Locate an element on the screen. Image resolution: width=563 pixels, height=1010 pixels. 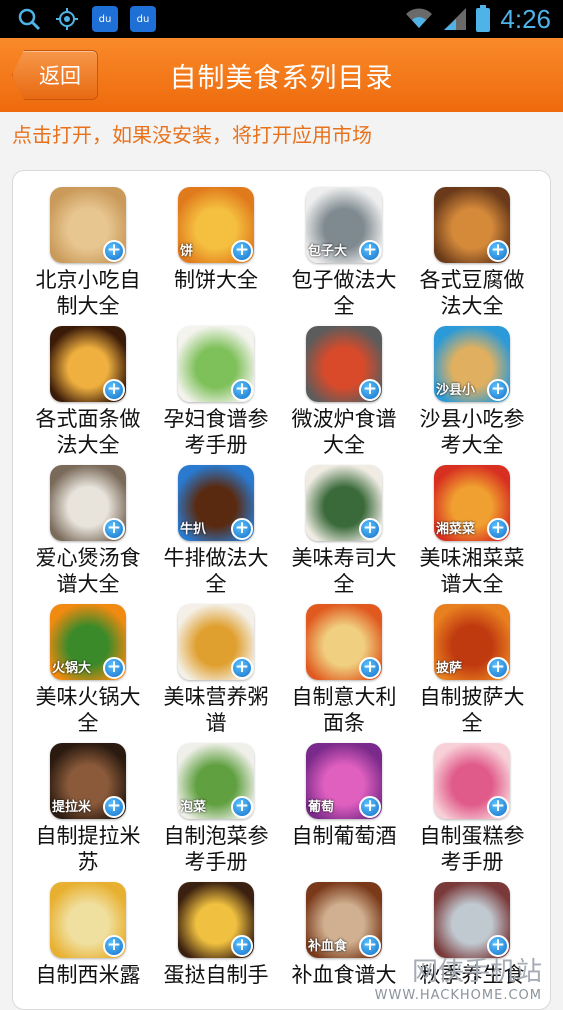
app-item: + 自制西米露 is located at coordinates (88, 935).